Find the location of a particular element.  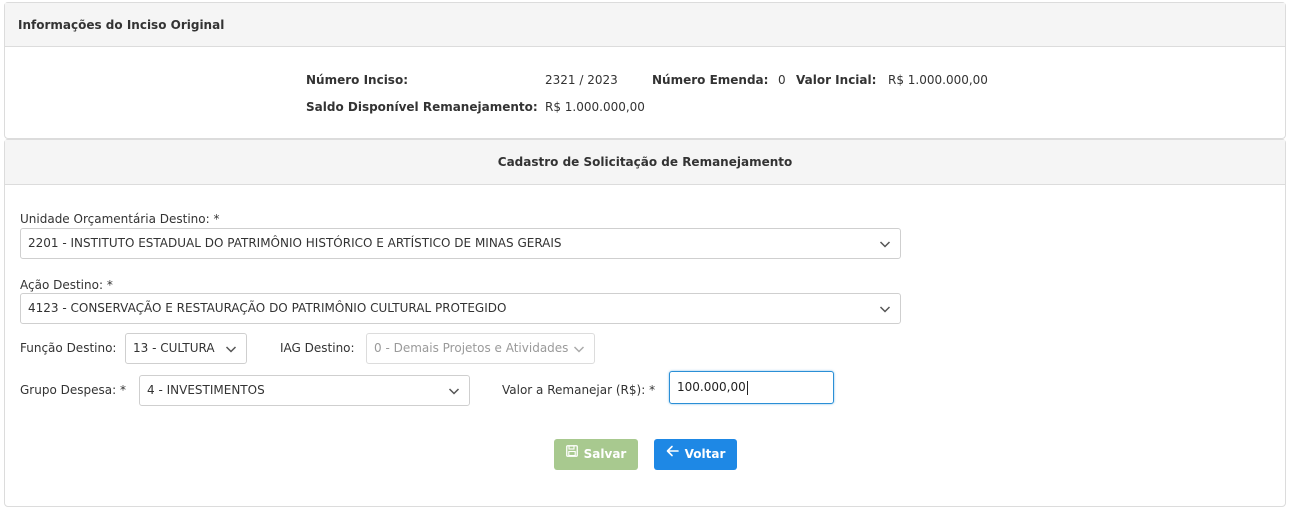

iag-select: 0 - Demais Projetos e Atividades is located at coordinates (480, 348).